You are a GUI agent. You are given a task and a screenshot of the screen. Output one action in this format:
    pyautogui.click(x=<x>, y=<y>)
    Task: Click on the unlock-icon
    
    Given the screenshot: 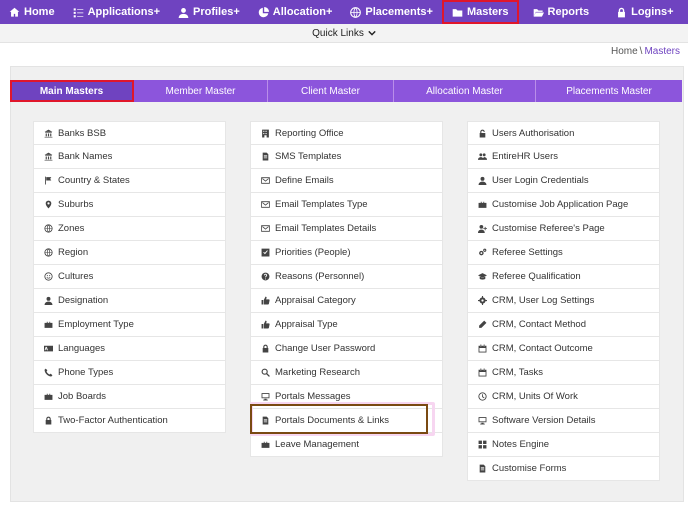 What is the action you would take?
    pyautogui.click(x=482, y=133)
    